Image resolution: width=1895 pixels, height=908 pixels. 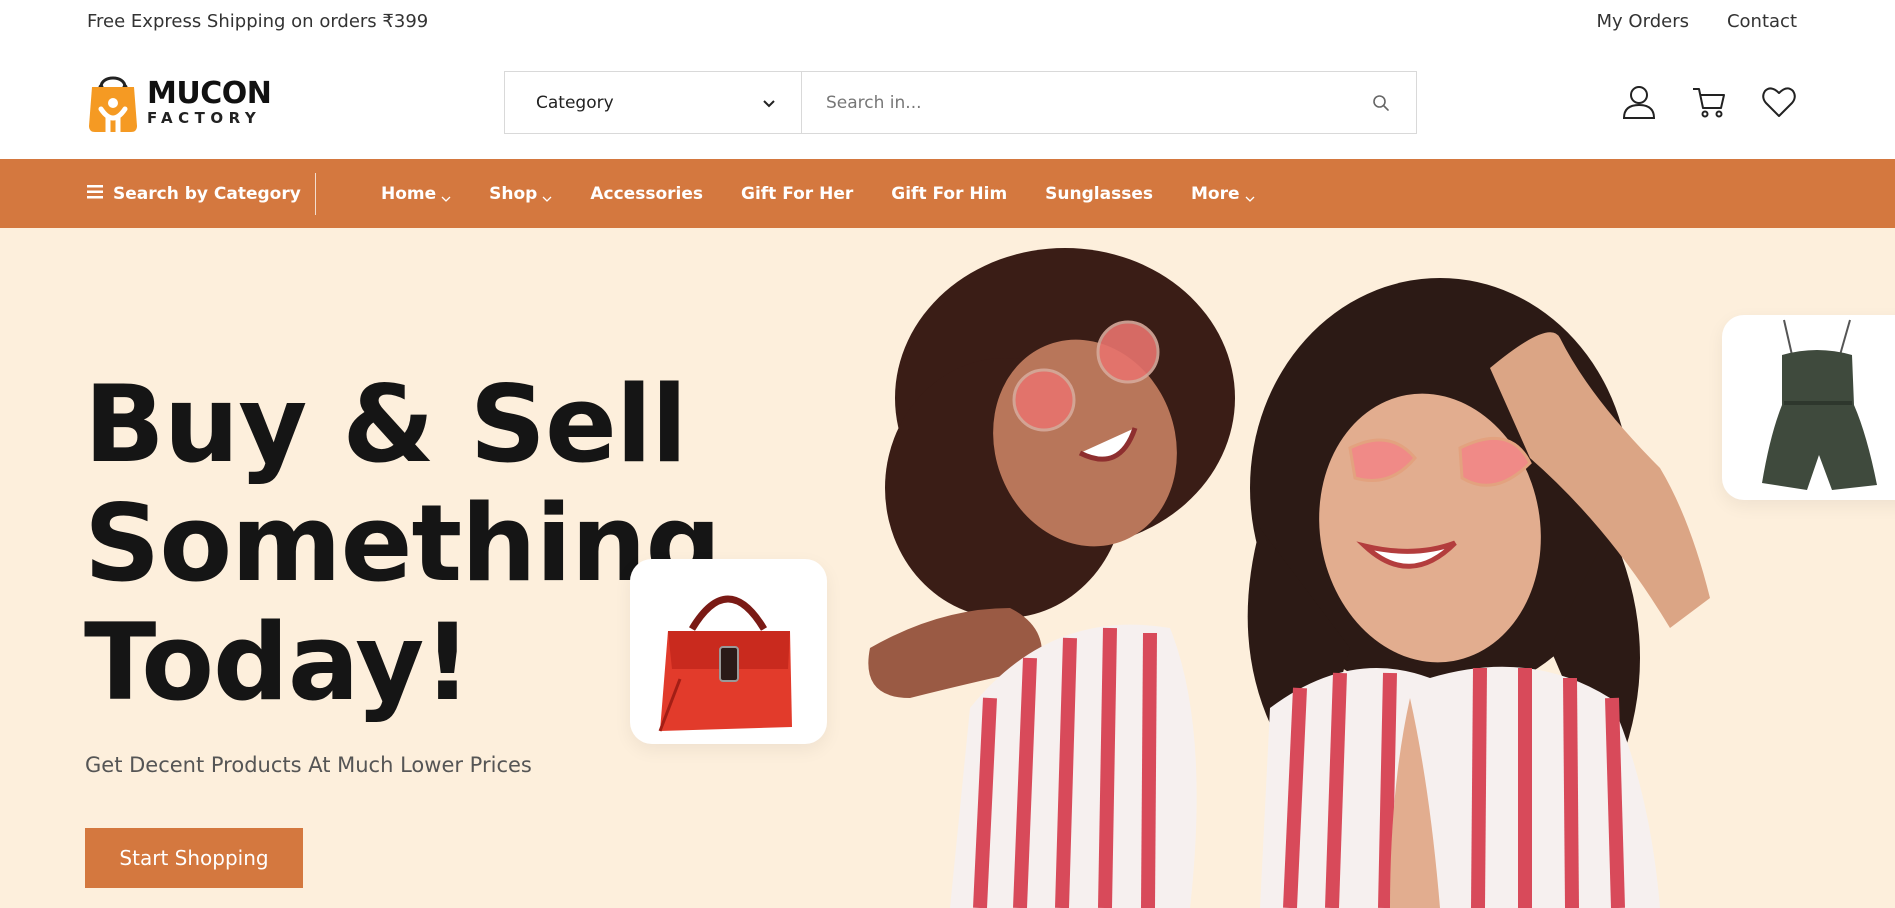 I want to click on hero-headline: Buy & Sell Something Today!, so click(x=402, y=543).